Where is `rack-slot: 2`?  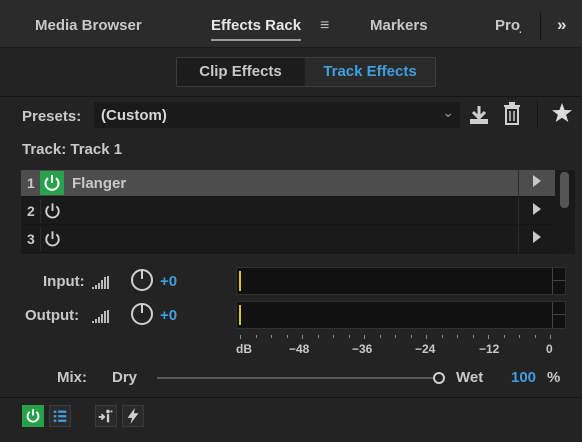 rack-slot: 2 is located at coordinates (288, 211).